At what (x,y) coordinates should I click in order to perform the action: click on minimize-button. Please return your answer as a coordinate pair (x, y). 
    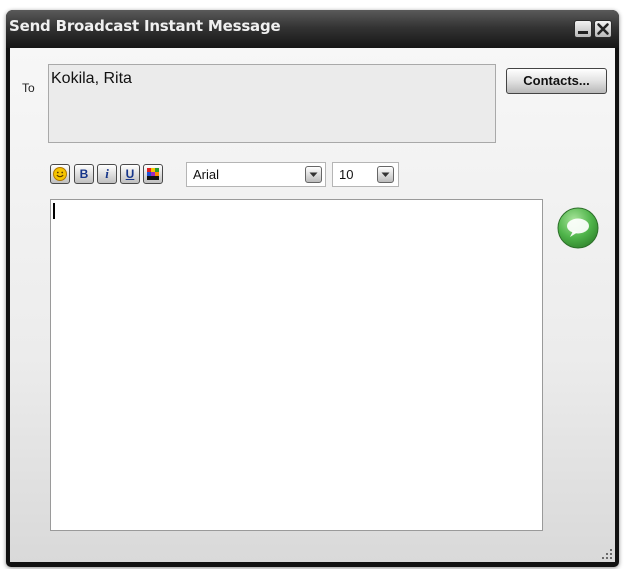
    Looking at the image, I should click on (583, 29).